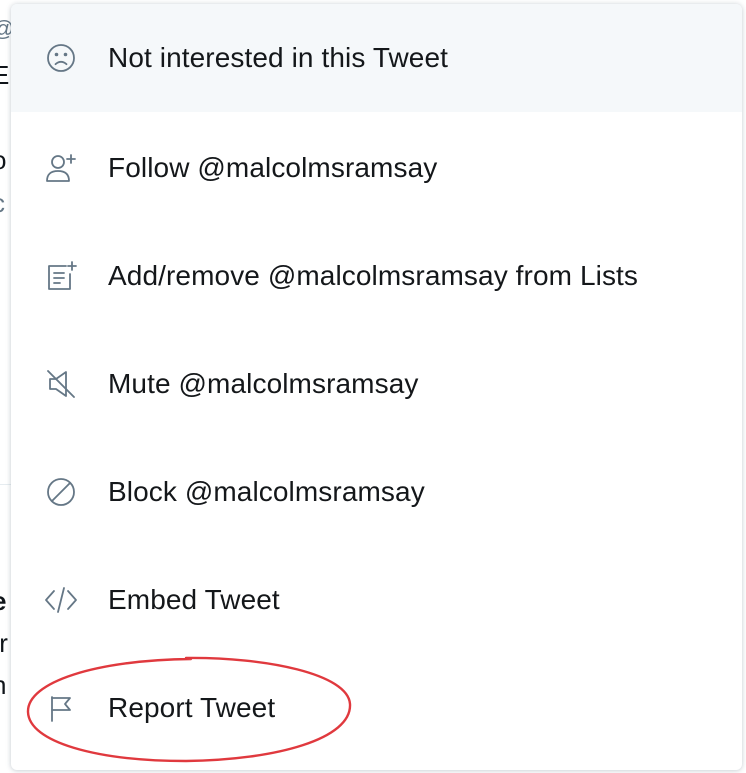  What do you see at coordinates (192, 707) in the screenshot?
I see `menu-item-label: Report Tweet` at bounding box center [192, 707].